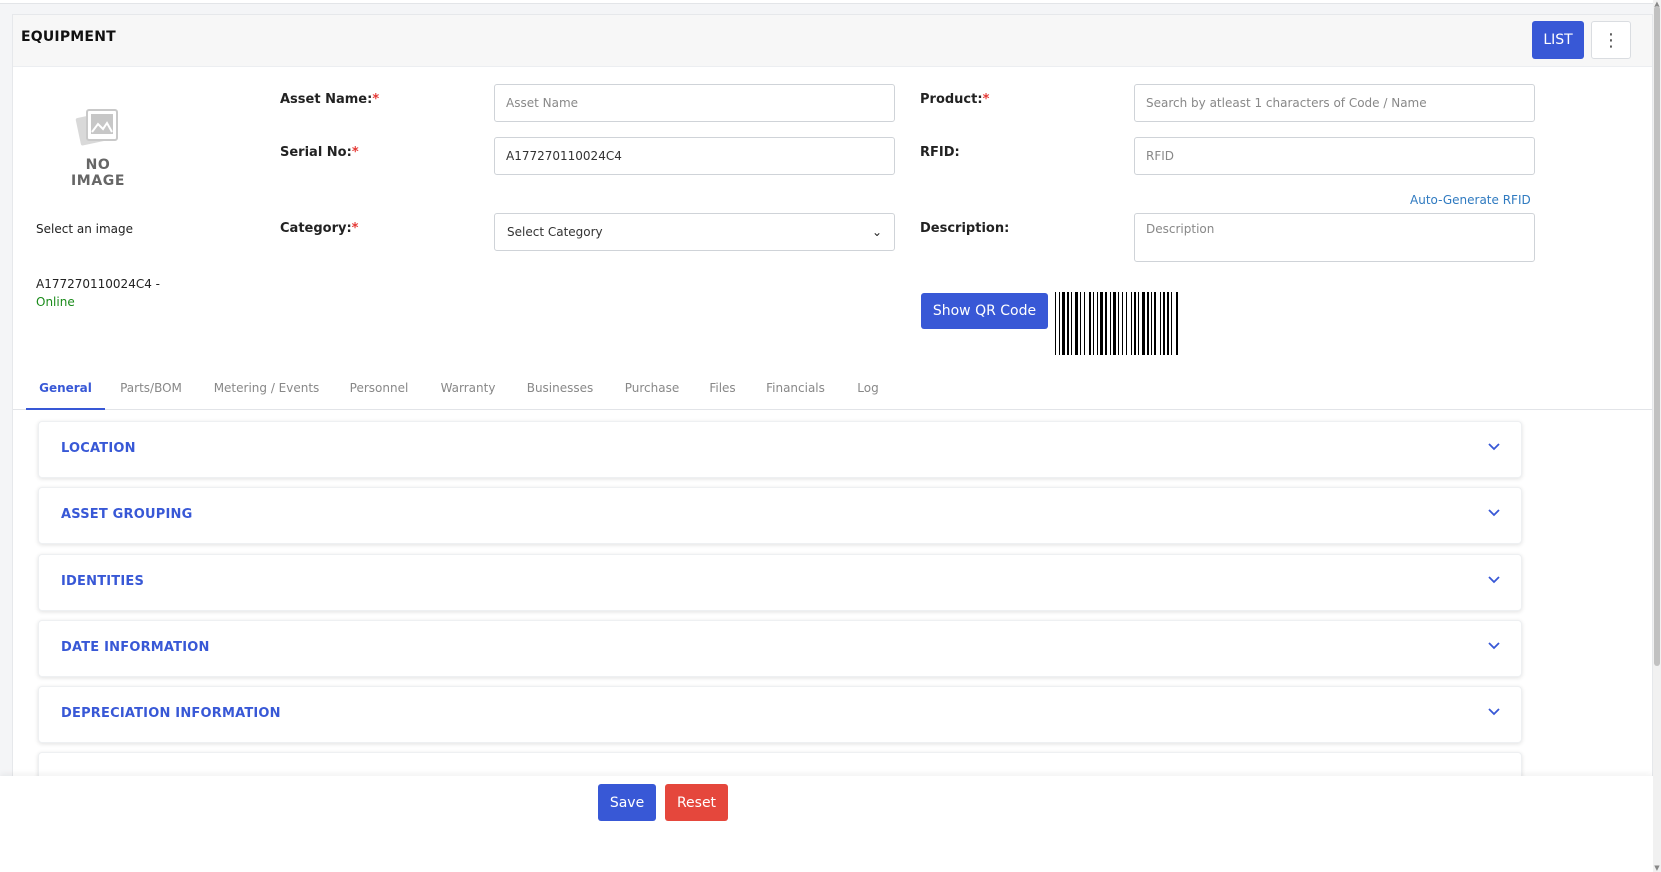 This screenshot has width=1661, height=872. What do you see at coordinates (826, 824) in the screenshot?
I see `footer-action-bar: Save Reset` at bounding box center [826, 824].